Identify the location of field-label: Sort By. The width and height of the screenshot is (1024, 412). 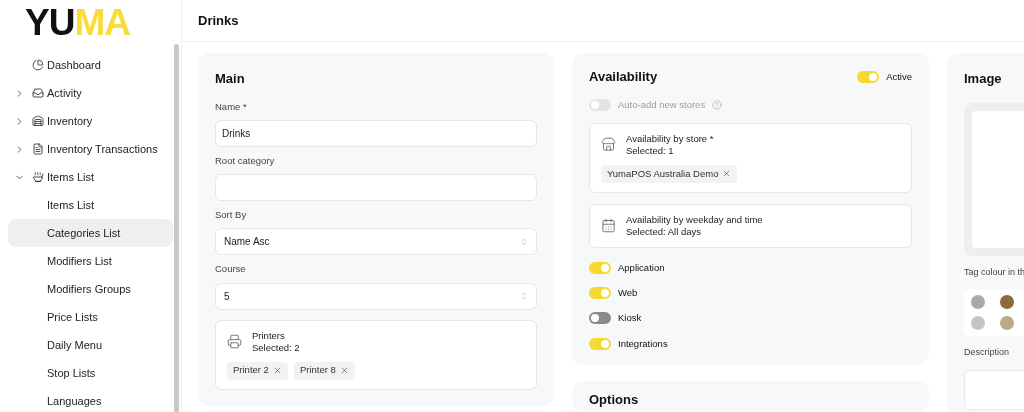
(231, 215).